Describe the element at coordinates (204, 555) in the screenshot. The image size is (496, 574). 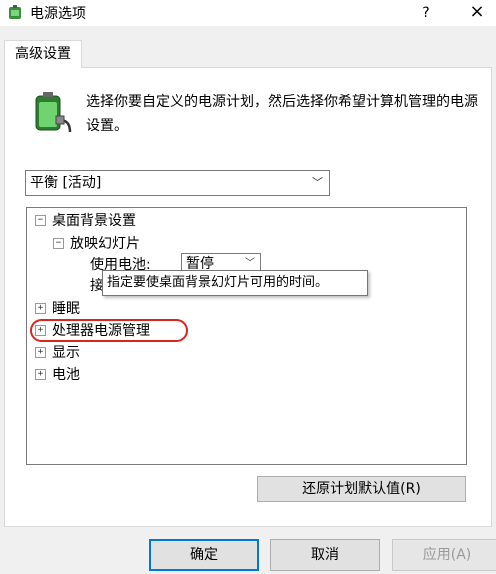
I see `ok-button: 确定` at that location.